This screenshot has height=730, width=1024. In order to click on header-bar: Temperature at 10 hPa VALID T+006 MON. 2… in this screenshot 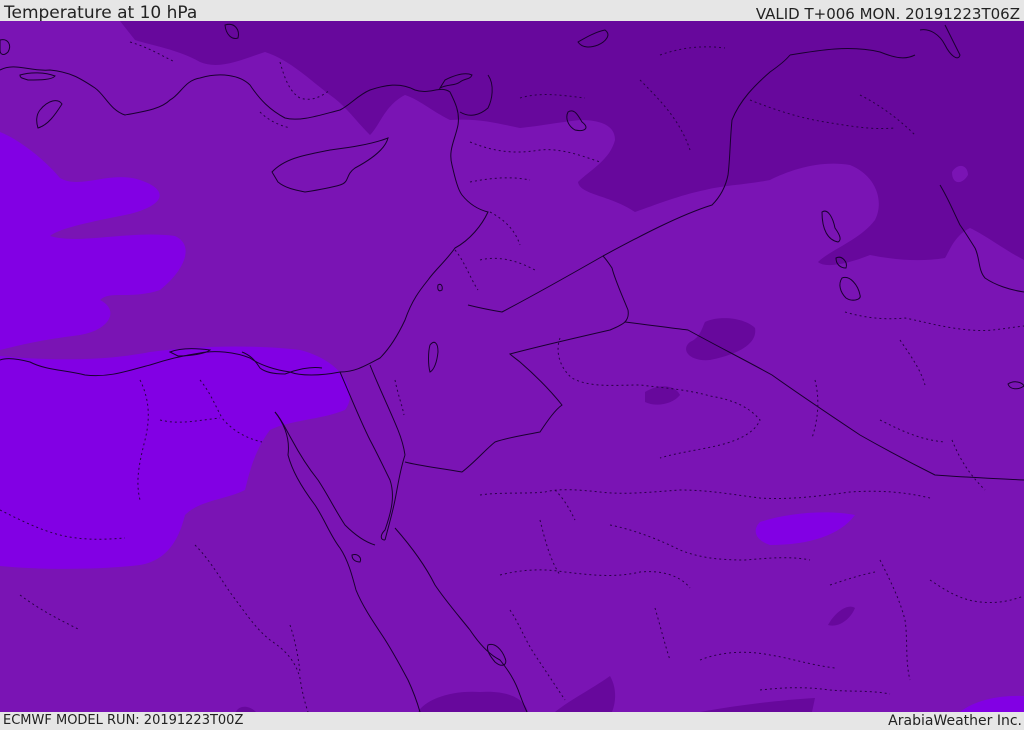, I will do `click(512, 11)`.